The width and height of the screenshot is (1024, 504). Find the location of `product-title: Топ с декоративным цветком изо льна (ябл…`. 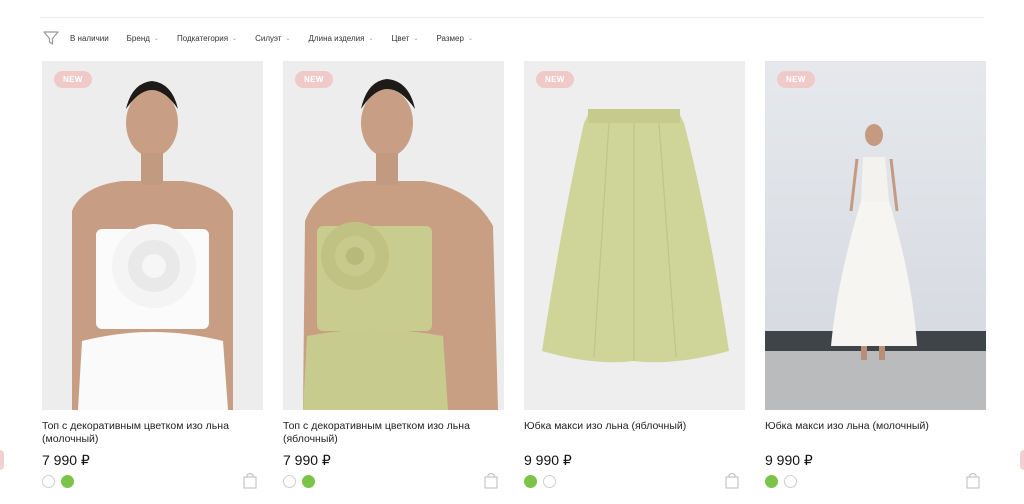

product-title: Топ с декоративным цветком изо льна (ябл… is located at coordinates (393, 433).